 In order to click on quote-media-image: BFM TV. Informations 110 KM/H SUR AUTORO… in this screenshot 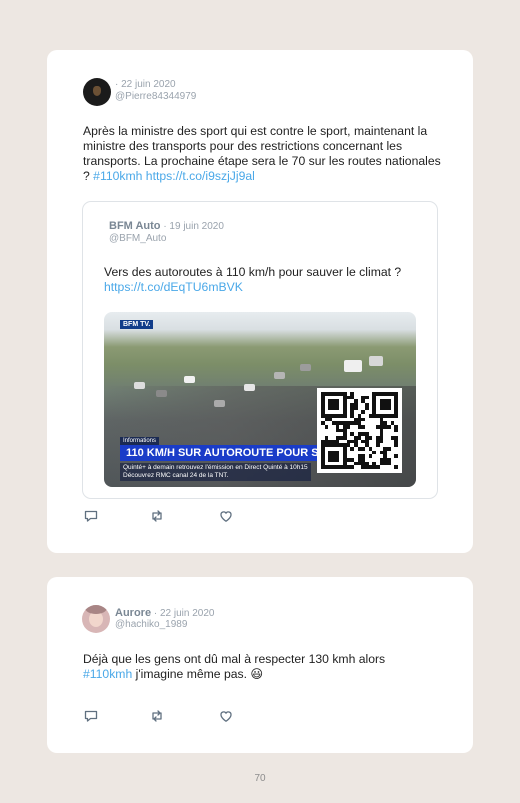, I will do `click(260, 399)`.